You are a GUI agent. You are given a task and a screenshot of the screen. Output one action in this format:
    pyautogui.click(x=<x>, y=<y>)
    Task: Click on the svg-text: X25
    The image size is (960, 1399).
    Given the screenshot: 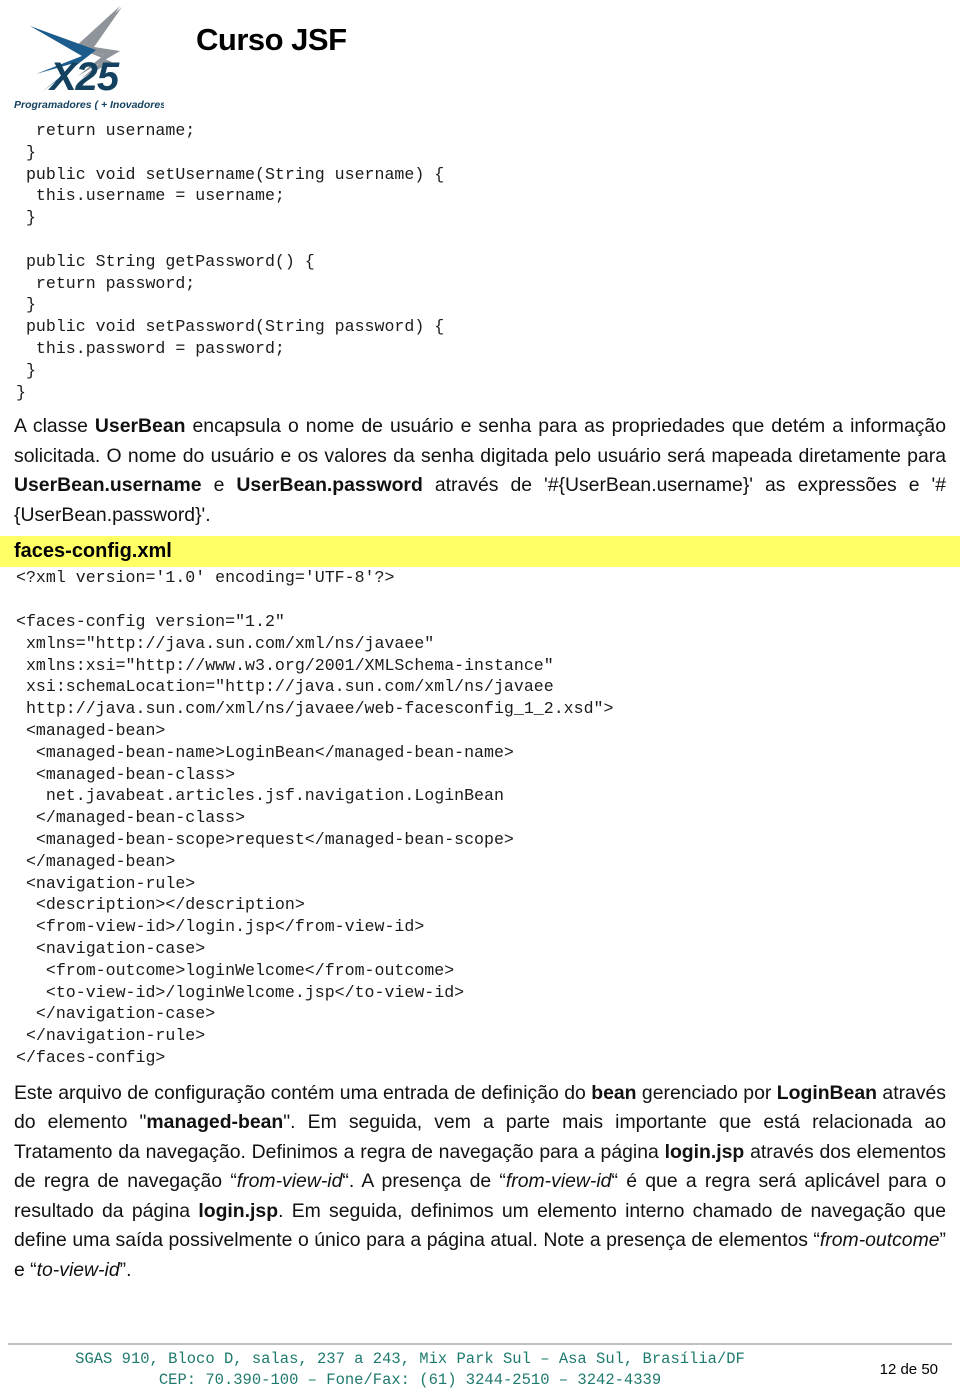 What is the action you would take?
    pyautogui.click(x=84, y=77)
    